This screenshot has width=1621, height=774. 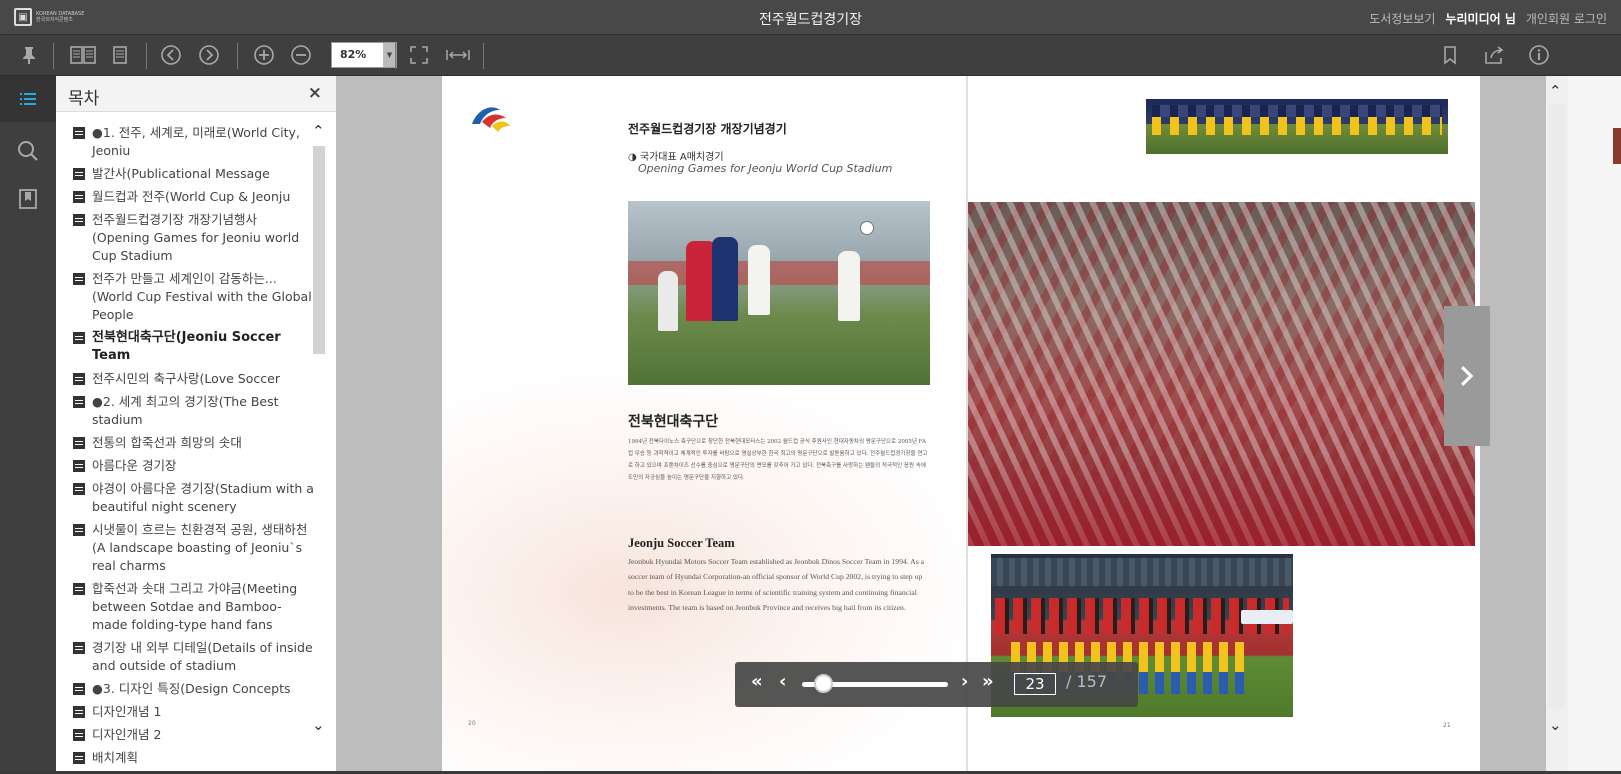 I want to click on two-page-icon, so click(x=83, y=55).